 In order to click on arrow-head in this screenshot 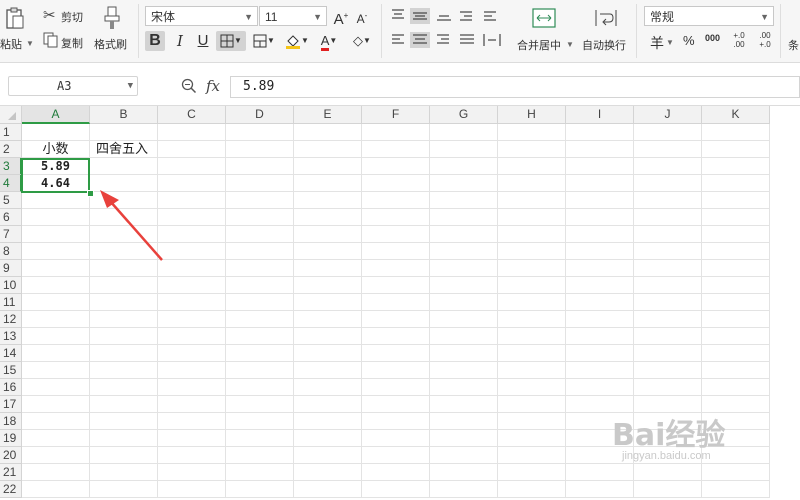, I will do `click(109, 199)`.